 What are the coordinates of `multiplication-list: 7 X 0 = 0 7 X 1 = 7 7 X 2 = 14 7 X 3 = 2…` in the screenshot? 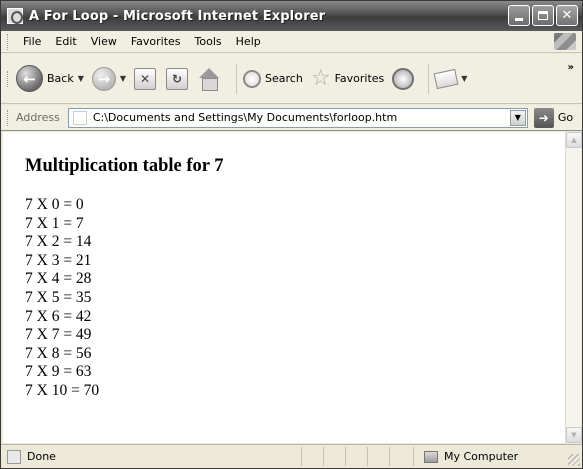 It's located at (62, 298).